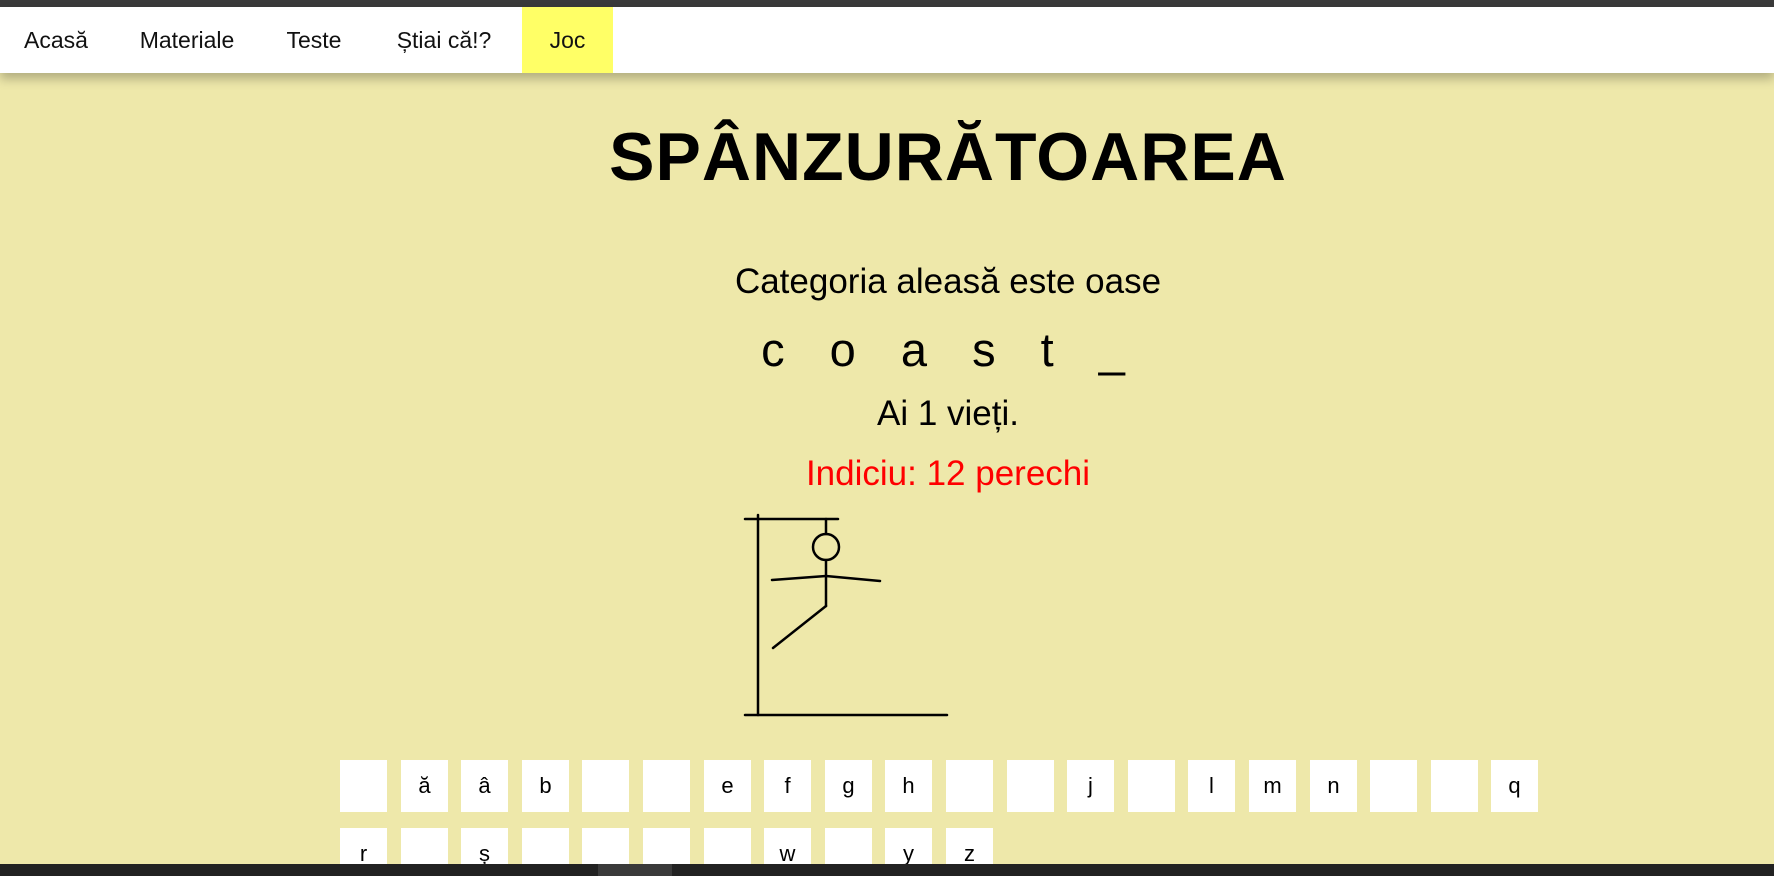  What do you see at coordinates (799, 627) in the screenshot?
I see `hangman-left-leg` at bounding box center [799, 627].